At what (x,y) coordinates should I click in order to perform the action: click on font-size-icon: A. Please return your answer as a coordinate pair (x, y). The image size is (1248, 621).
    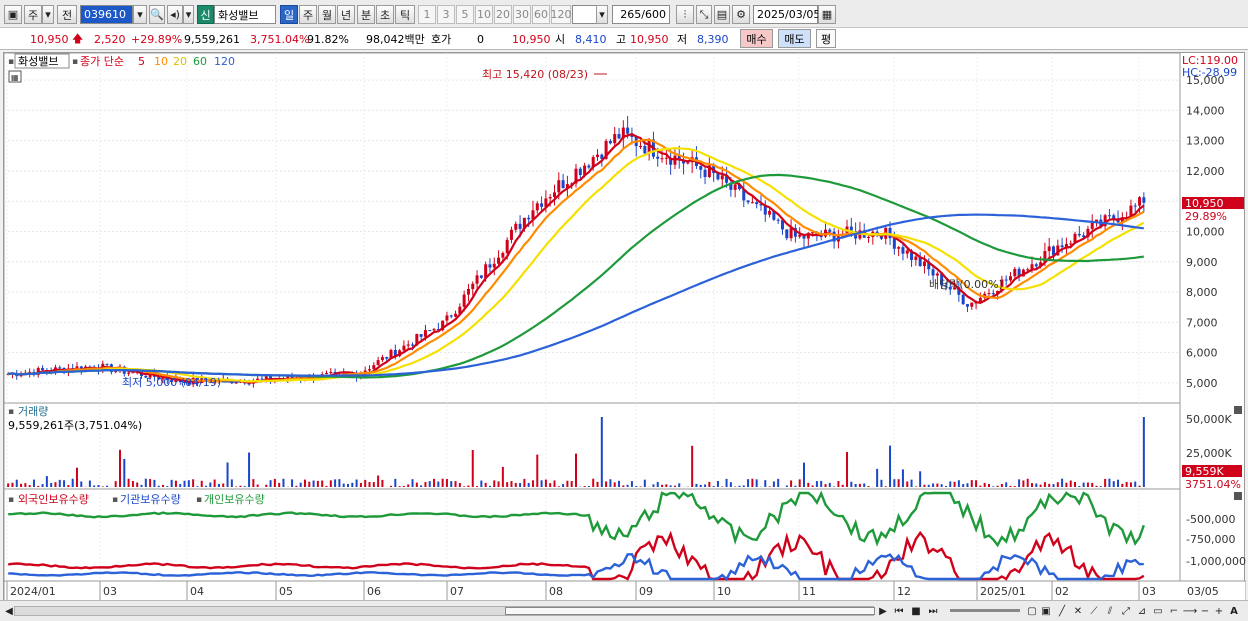
    Looking at the image, I should click on (1234, 611).